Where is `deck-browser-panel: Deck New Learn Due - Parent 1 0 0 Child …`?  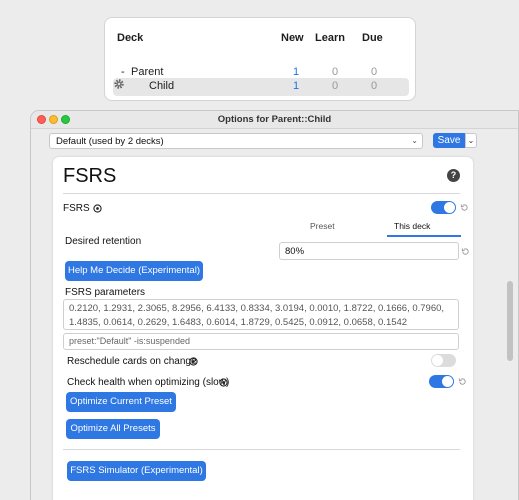
deck-browser-panel: Deck New Learn Due - Parent 1 0 0 Child … is located at coordinates (260, 59).